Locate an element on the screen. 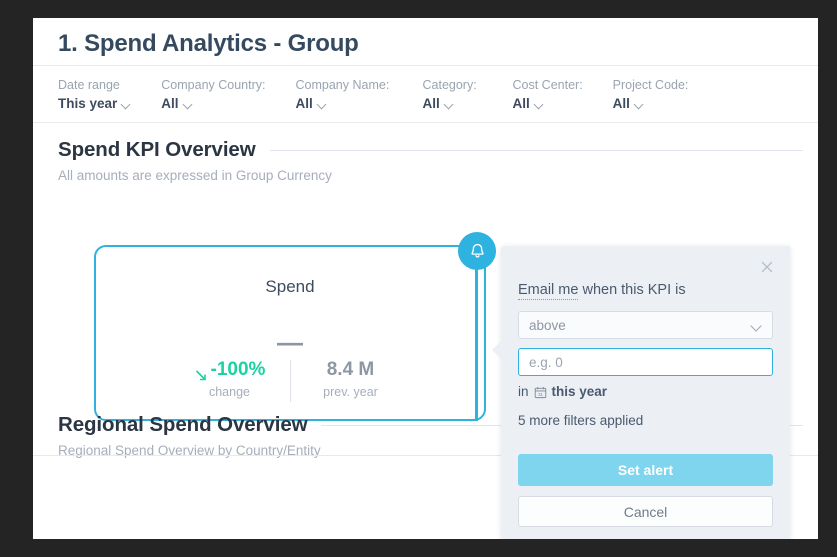 Image resolution: width=837 pixels, height=557 pixels. filter-label: Project Code: is located at coordinates (650, 85).